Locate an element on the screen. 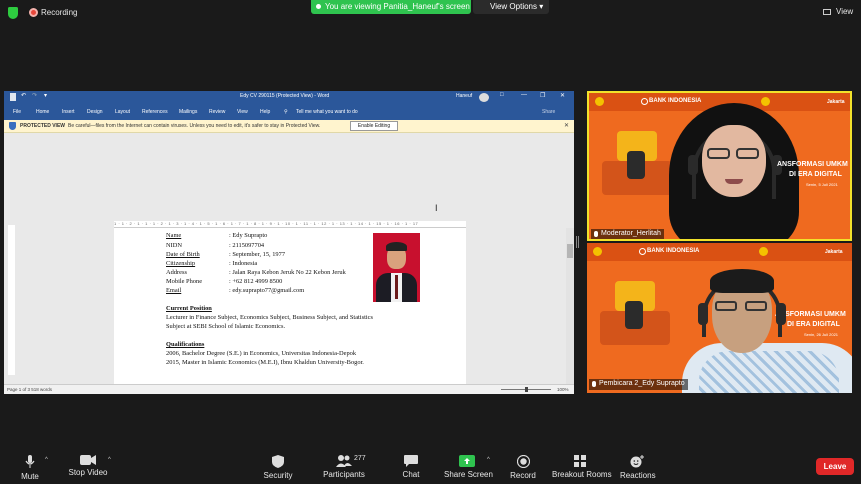 This screenshot has width=861, height=484. view-options-button: View Options ▾ is located at coordinates (511, 7).